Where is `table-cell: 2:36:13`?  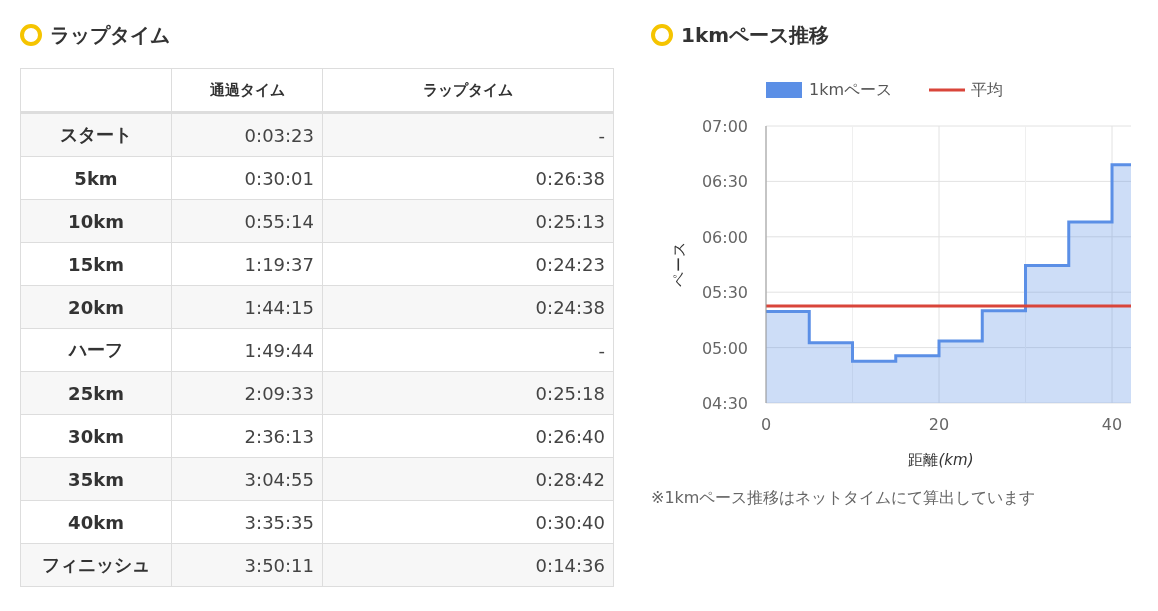 table-cell: 2:36:13 is located at coordinates (247, 436).